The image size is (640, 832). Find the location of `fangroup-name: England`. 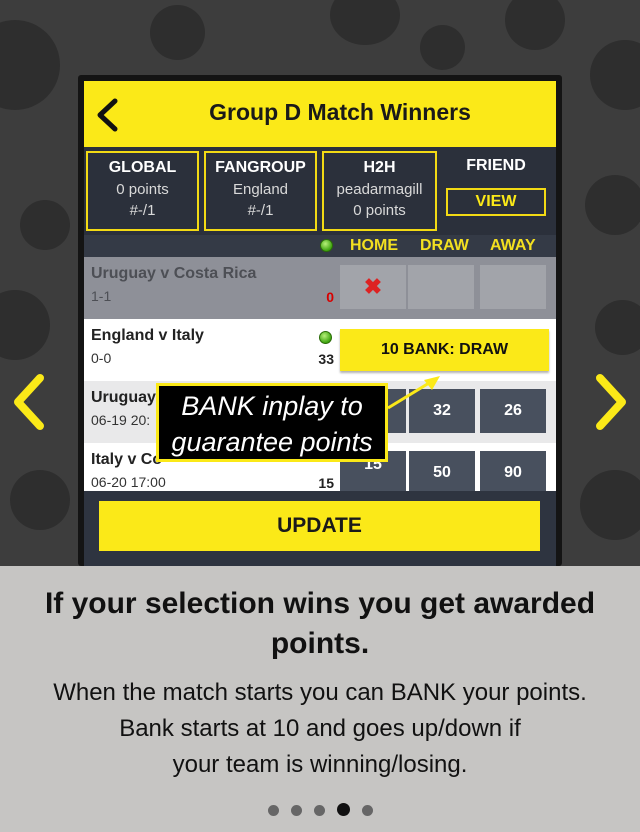

fangroup-name: England is located at coordinates (260, 189).